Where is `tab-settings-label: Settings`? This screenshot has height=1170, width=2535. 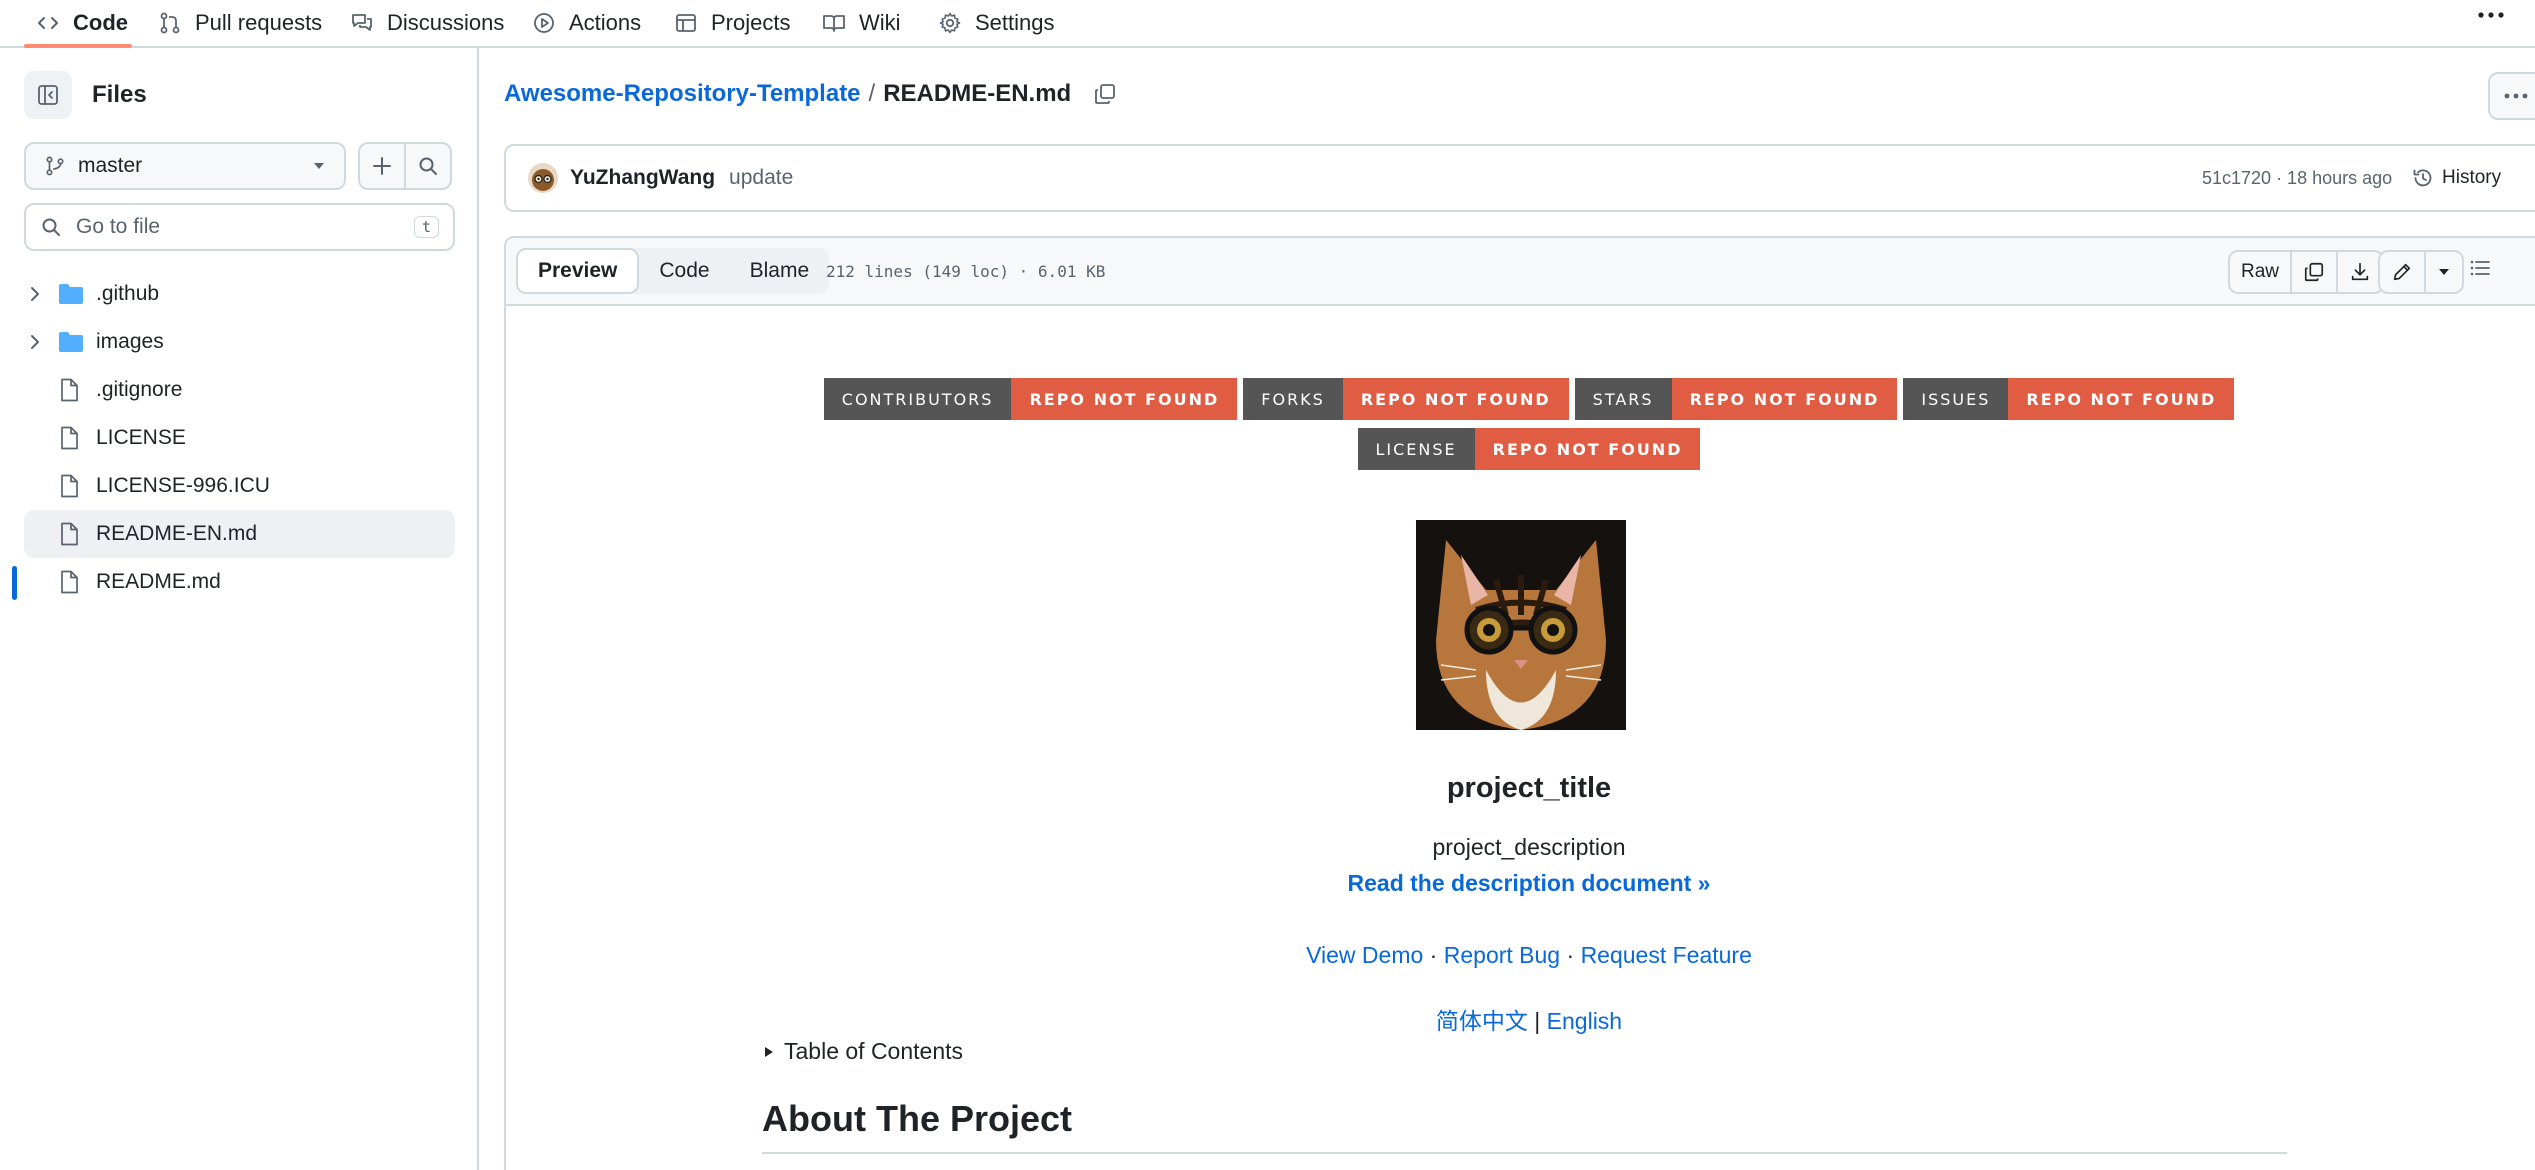
tab-settings-label: Settings is located at coordinates (1015, 22).